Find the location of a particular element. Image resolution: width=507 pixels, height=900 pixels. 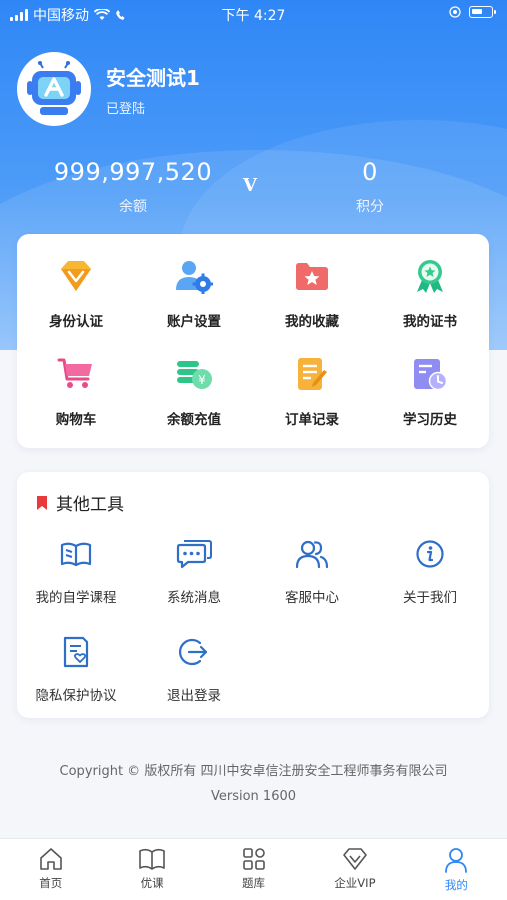

chat-icon is located at coordinates (194, 554).